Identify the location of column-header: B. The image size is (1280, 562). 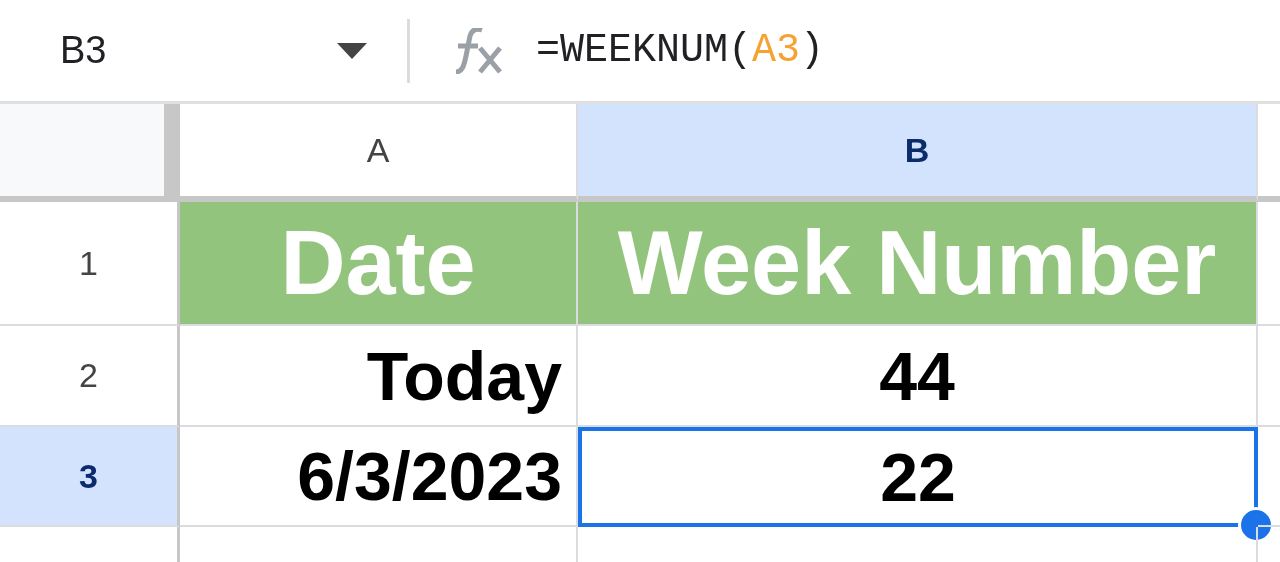
(918, 153).